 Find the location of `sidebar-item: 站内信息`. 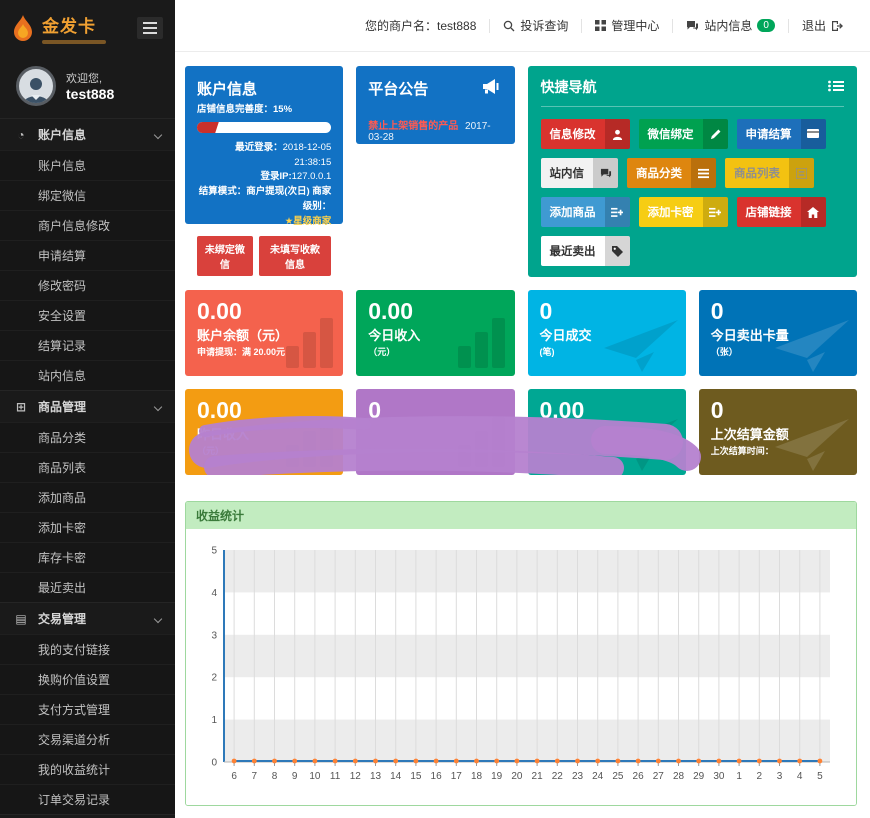

sidebar-item: 站内信息 is located at coordinates (87, 375).